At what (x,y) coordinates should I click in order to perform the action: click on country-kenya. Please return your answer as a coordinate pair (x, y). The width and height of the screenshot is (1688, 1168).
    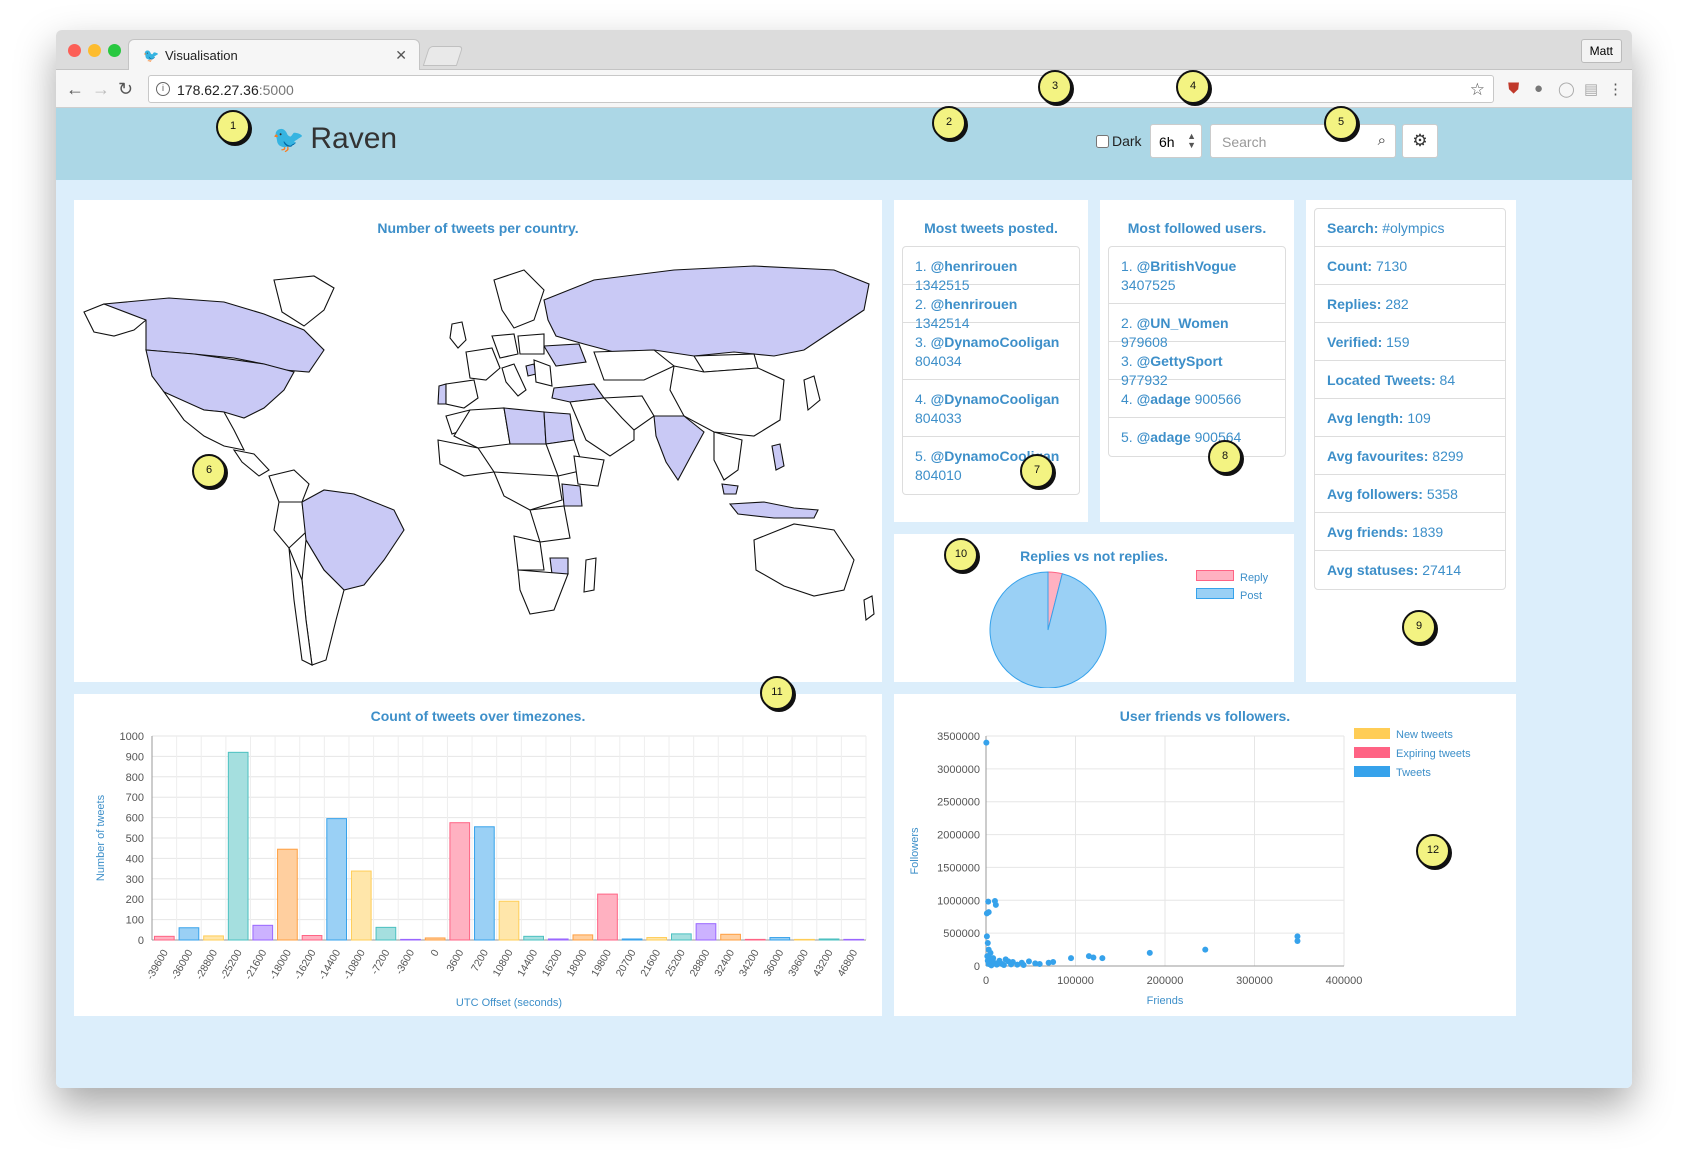
    Looking at the image, I should click on (572, 495).